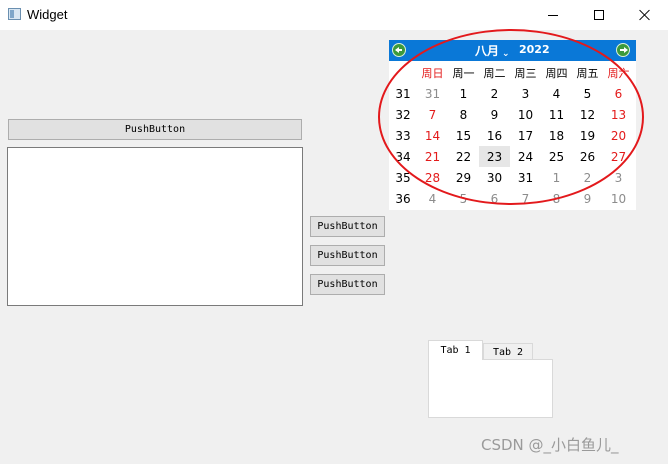 This screenshot has height=464, width=668. Describe the element at coordinates (508, 351) in the screenshot. I see `tab-2: Tab 2` at that location.